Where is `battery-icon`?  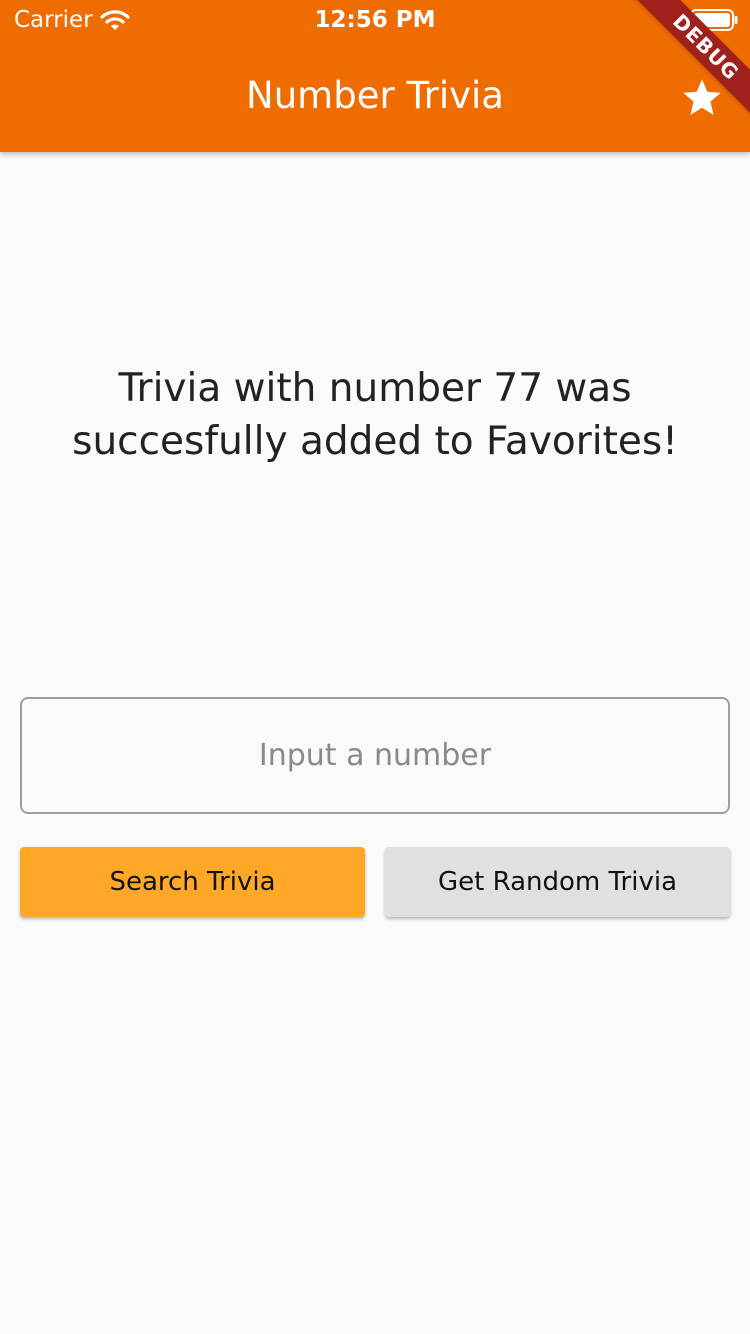
battery-icon is located at coordinates (714, 20).